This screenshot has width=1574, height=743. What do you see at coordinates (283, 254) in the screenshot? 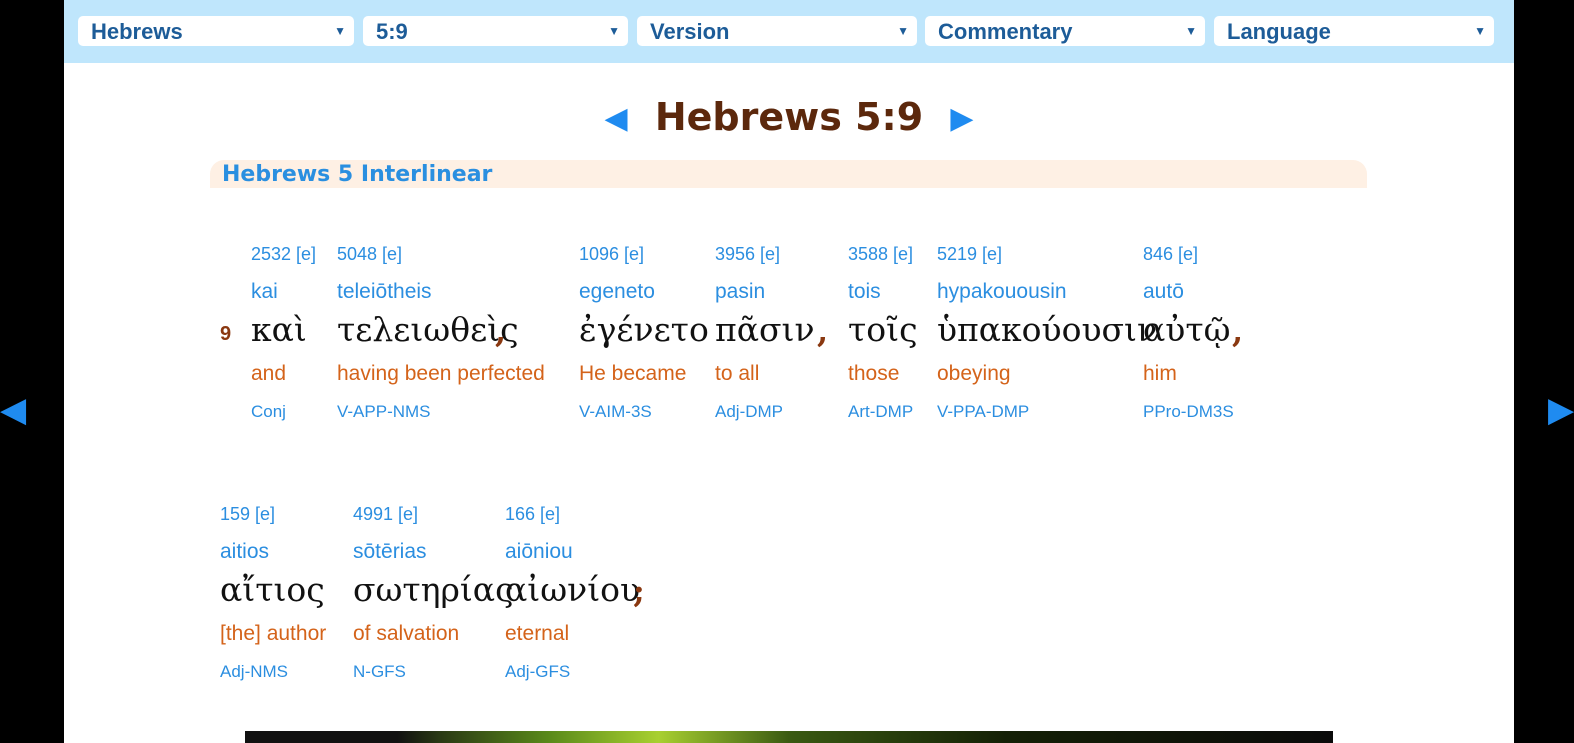
I see `strongs-link: 2532 [e]` at bounding box center [283, 254].